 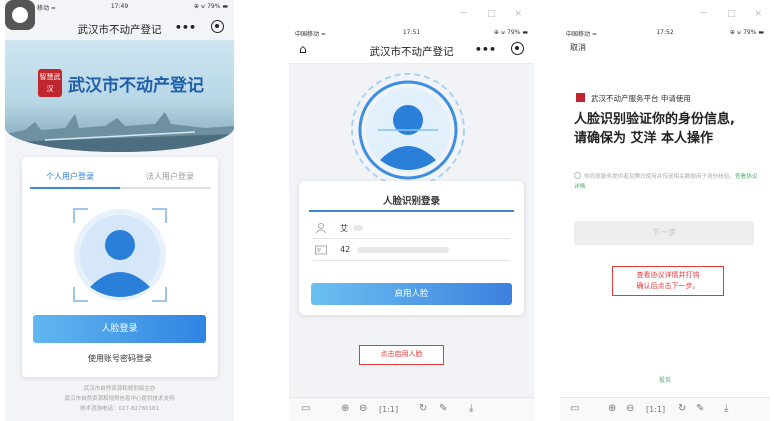 I want to click on user-icon, so click(x=321, y=228).